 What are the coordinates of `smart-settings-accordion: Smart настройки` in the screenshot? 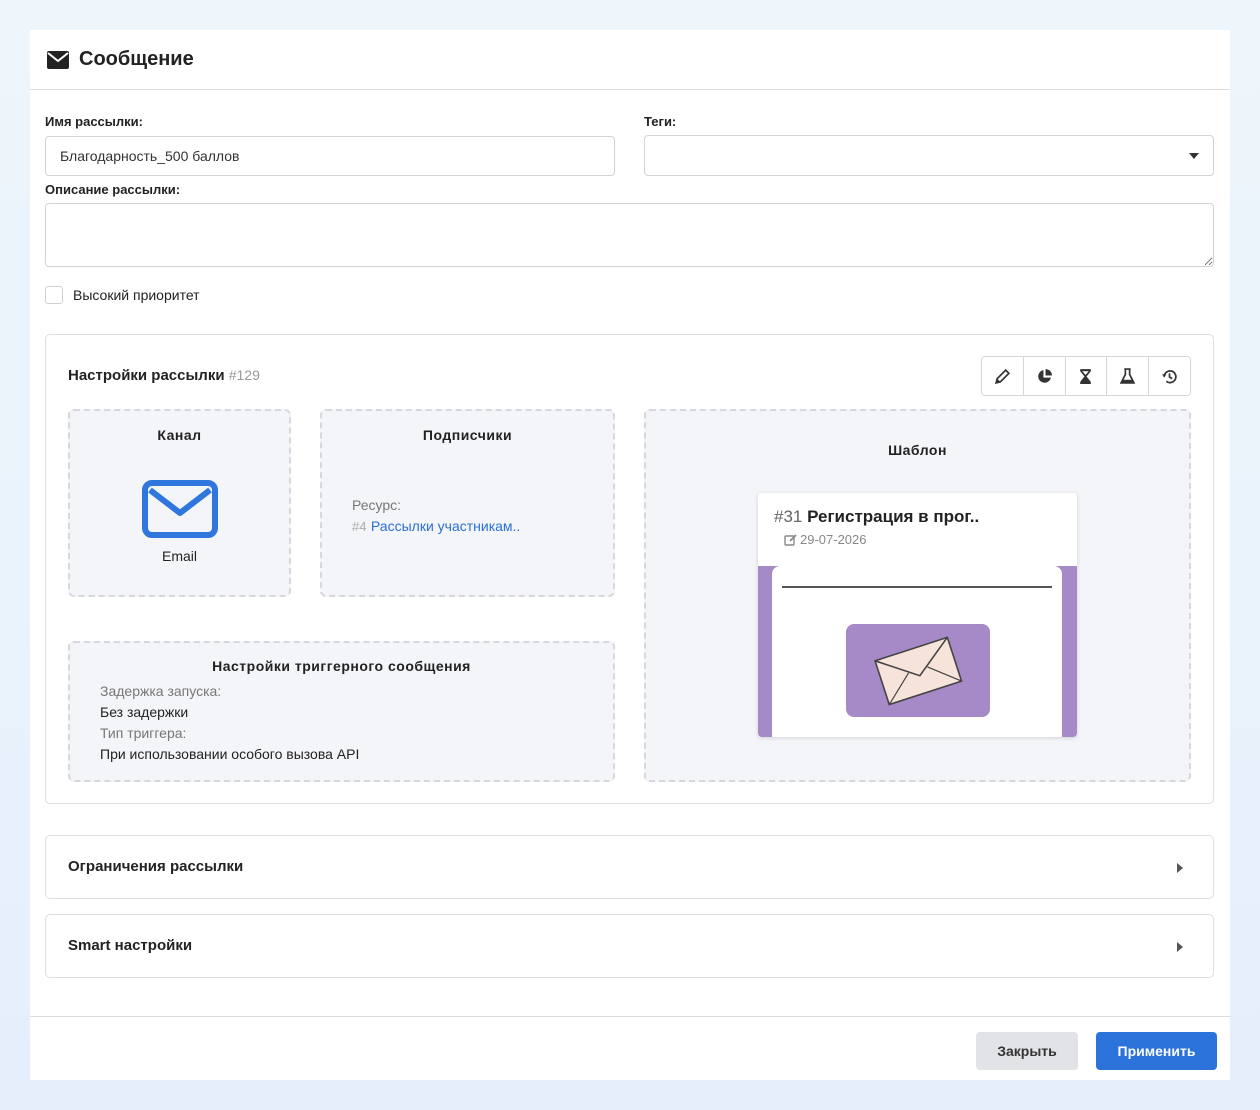 It's located at (629, 946).